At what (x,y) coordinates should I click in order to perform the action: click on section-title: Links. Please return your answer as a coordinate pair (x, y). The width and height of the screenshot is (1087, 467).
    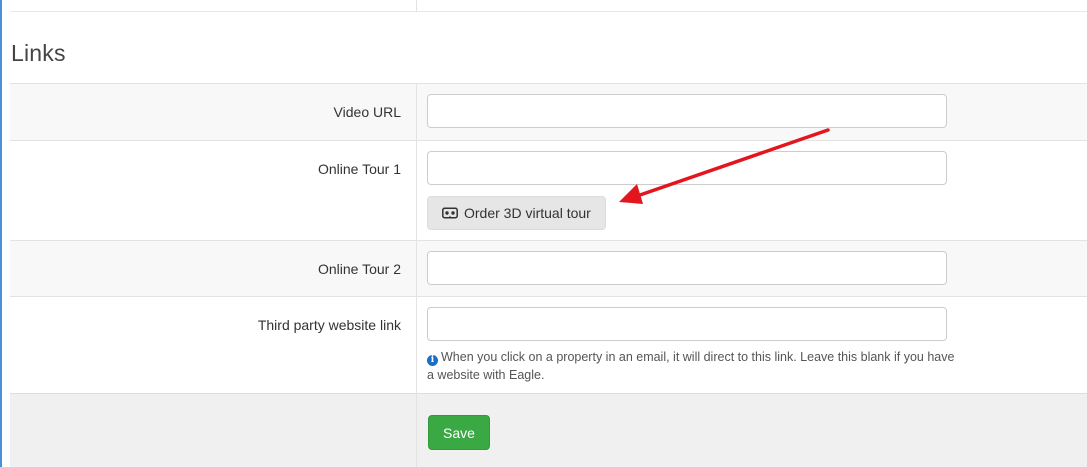
    Looking at the image, I should click on (38, 53).